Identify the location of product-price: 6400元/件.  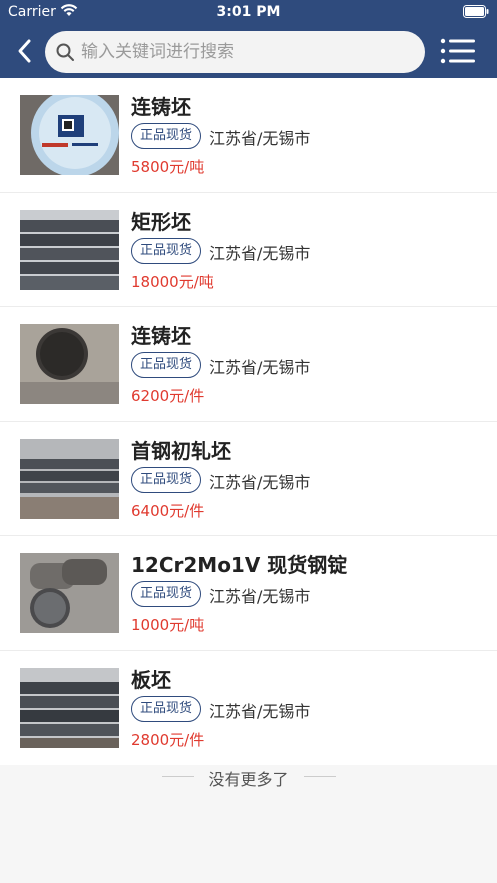
(168, 510).